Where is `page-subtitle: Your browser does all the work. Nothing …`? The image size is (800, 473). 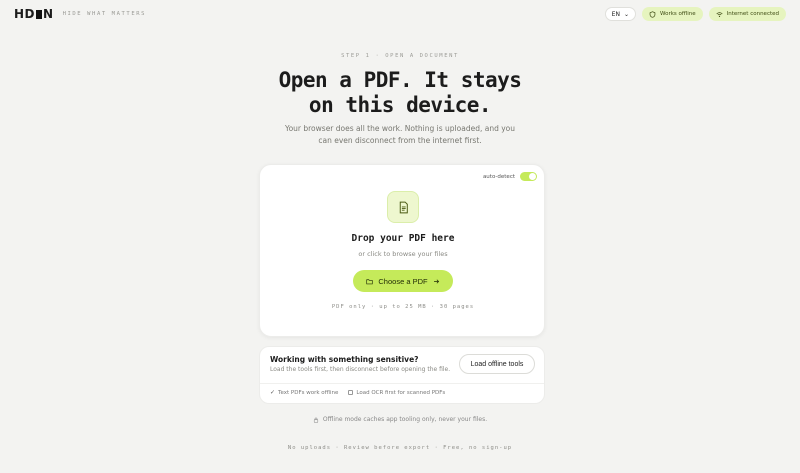
page-subtitle: Your browser does all the work. Nothing … is located at coordinates (399, 134).